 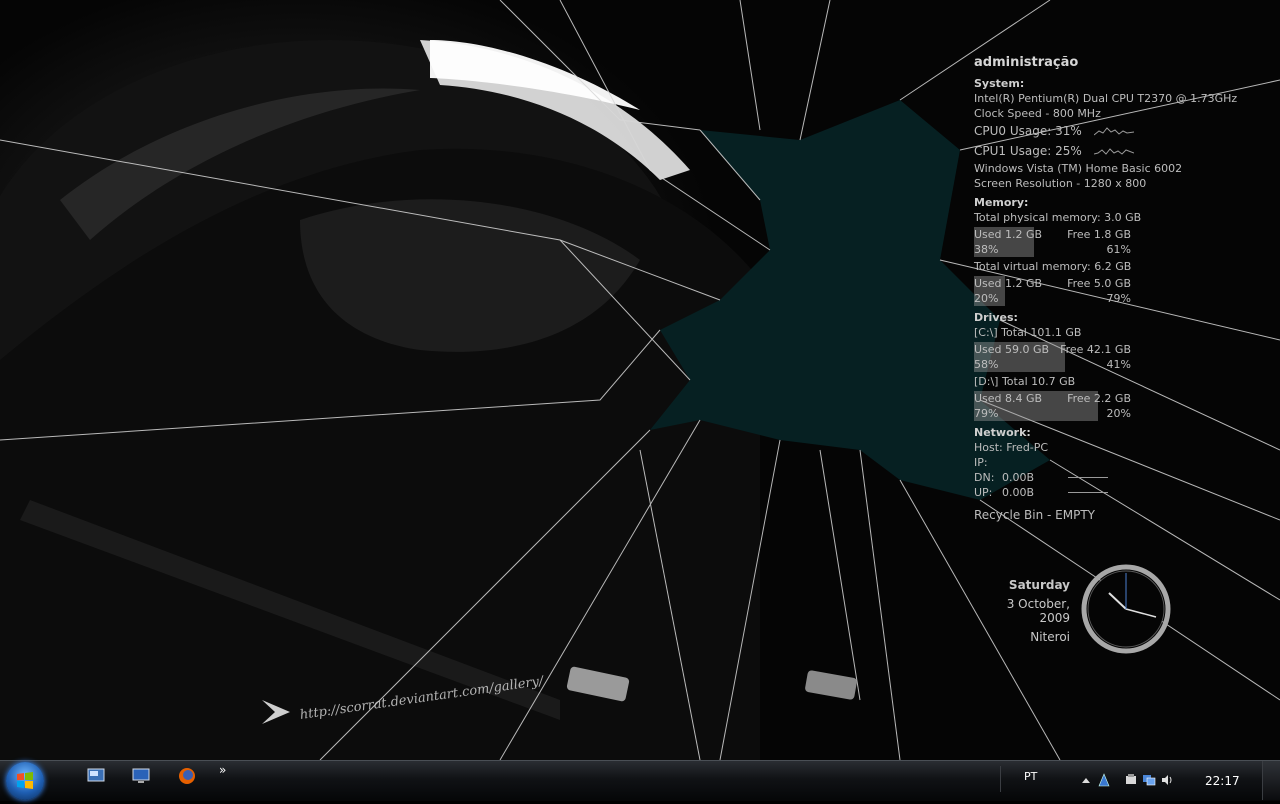 What do you see at coordinates (1008, 234) in the screenshot?
I see `physical-used: Used 1.2 GB` at bounding box center [1008, 234].